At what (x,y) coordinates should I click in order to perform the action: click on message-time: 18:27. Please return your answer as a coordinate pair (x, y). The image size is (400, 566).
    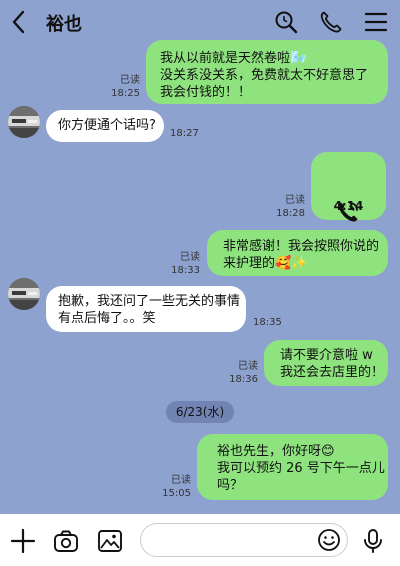
    Looking at the image, I should click on (184, 133).